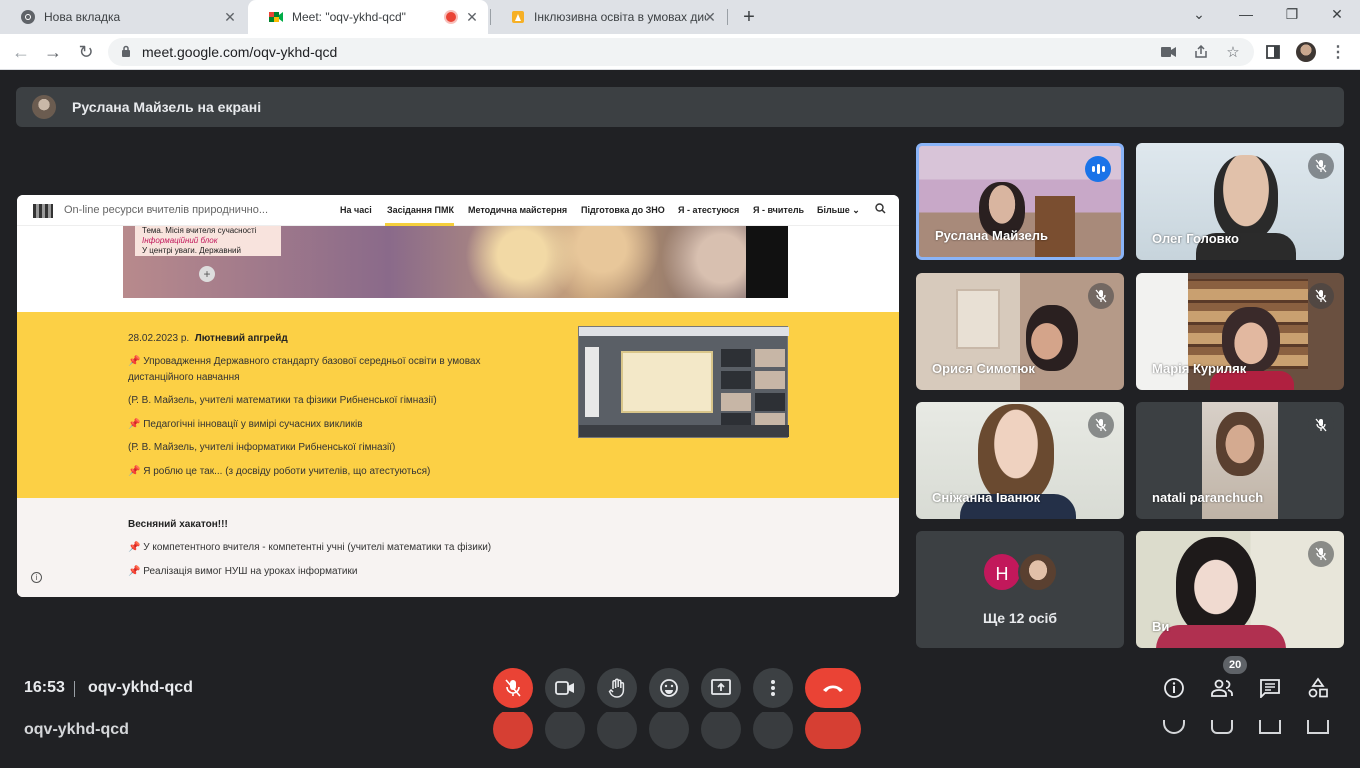 The image size is (1360, 768). Describe the element at coordinates (1240, 201) in the screenshot. I see `participant-tile: Олег Головко` at that location.